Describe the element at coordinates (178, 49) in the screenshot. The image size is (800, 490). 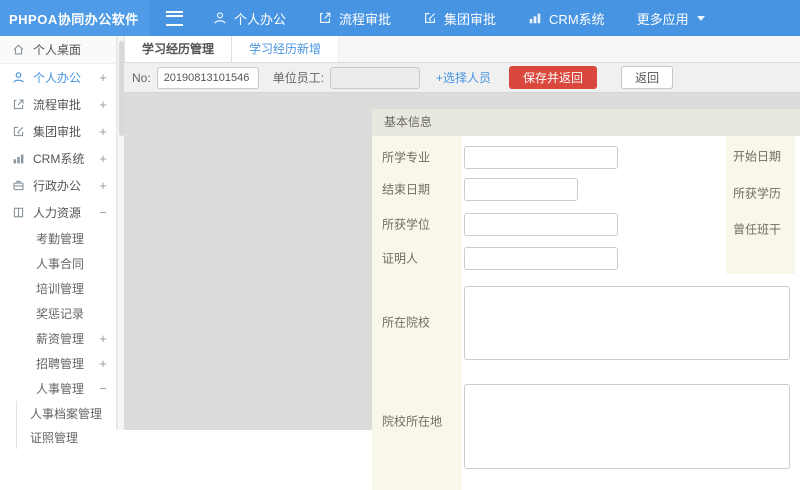
I see `tab-study-history-manage: 学习经历管理` at that location.